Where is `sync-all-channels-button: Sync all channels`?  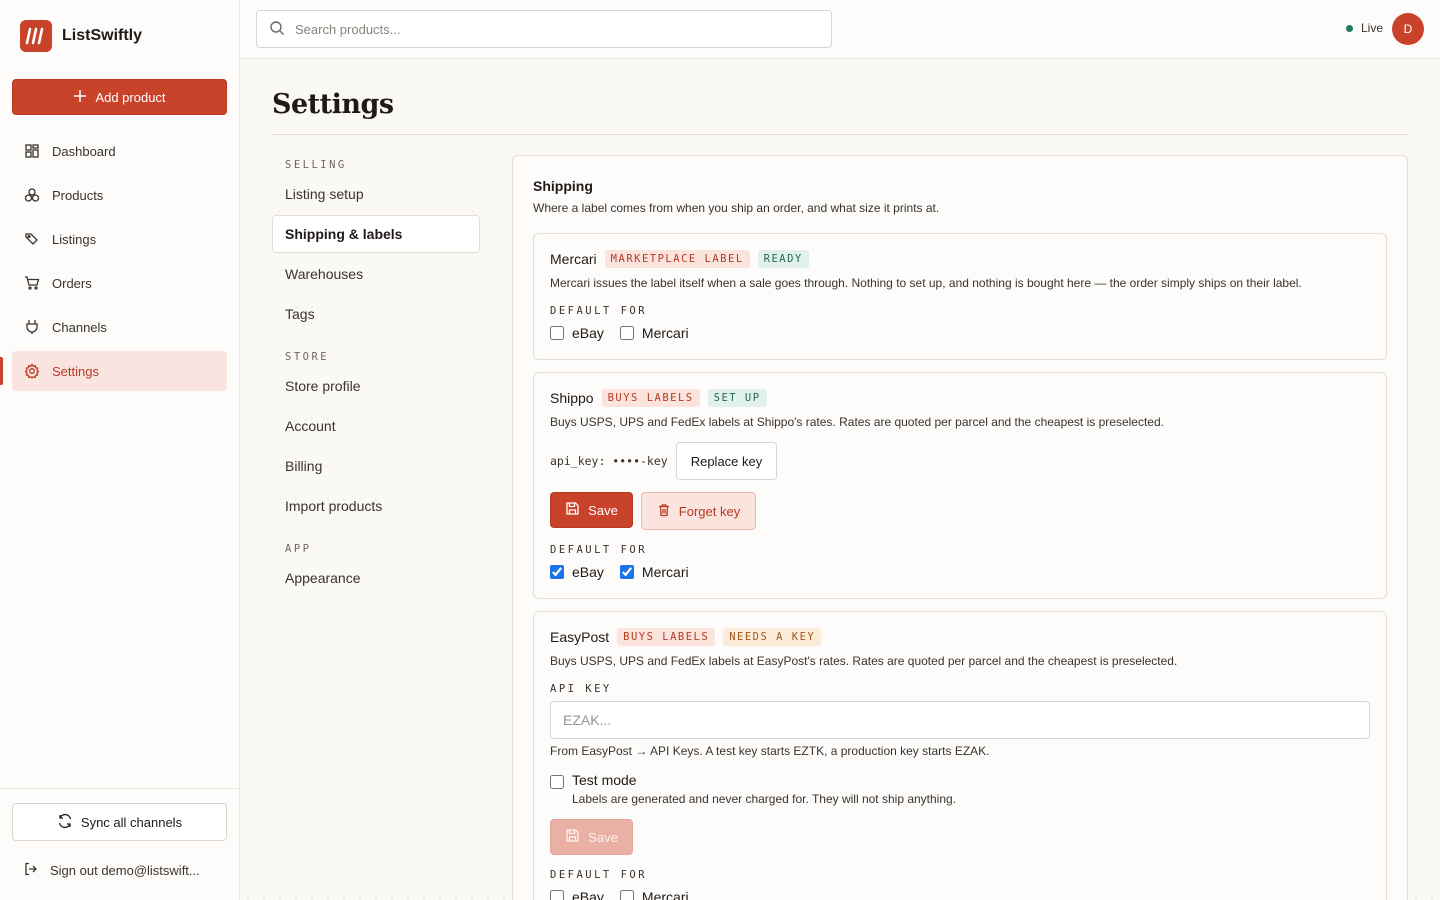
sync-all-channels-button: Sync all channels is located at coordinates (119, 822).